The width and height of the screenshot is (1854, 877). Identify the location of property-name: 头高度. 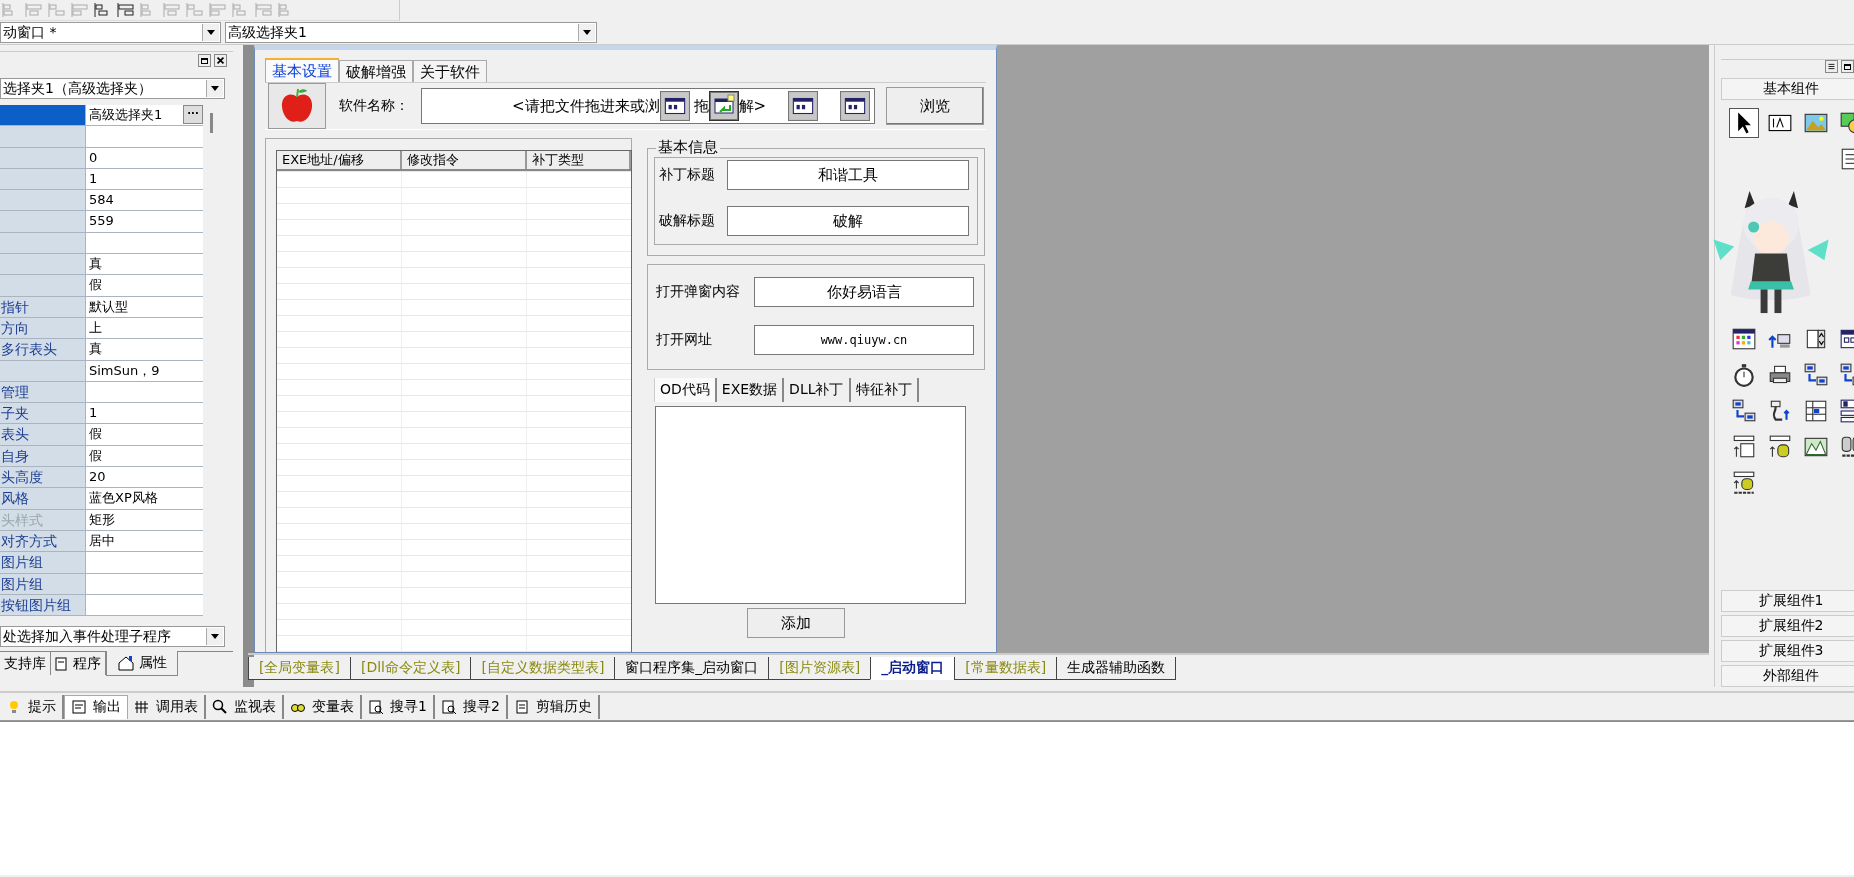
(42, 477).